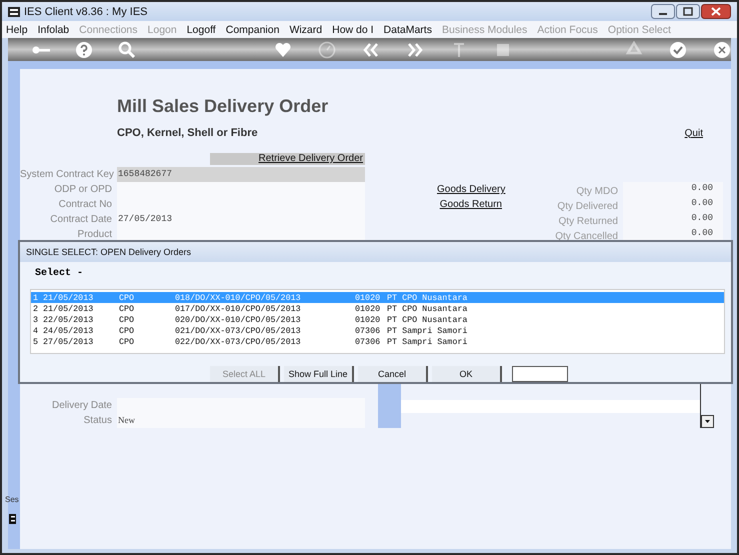 This screenshot has width=739, height=555. Describe the element at coordinates (241, 219) in the screenshot. I see `input-field: 27/05/2013` at that location.